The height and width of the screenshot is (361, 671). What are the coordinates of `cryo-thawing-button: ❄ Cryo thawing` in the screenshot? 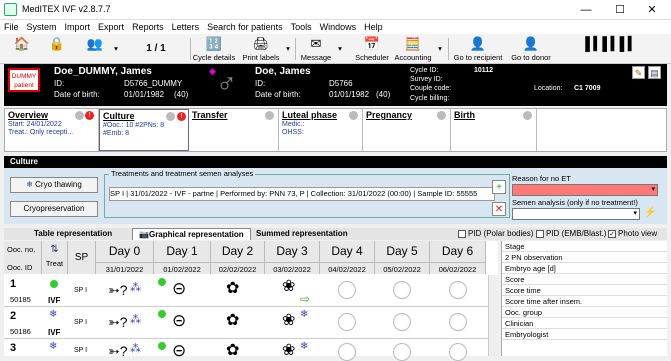 It's located at (54, 185).